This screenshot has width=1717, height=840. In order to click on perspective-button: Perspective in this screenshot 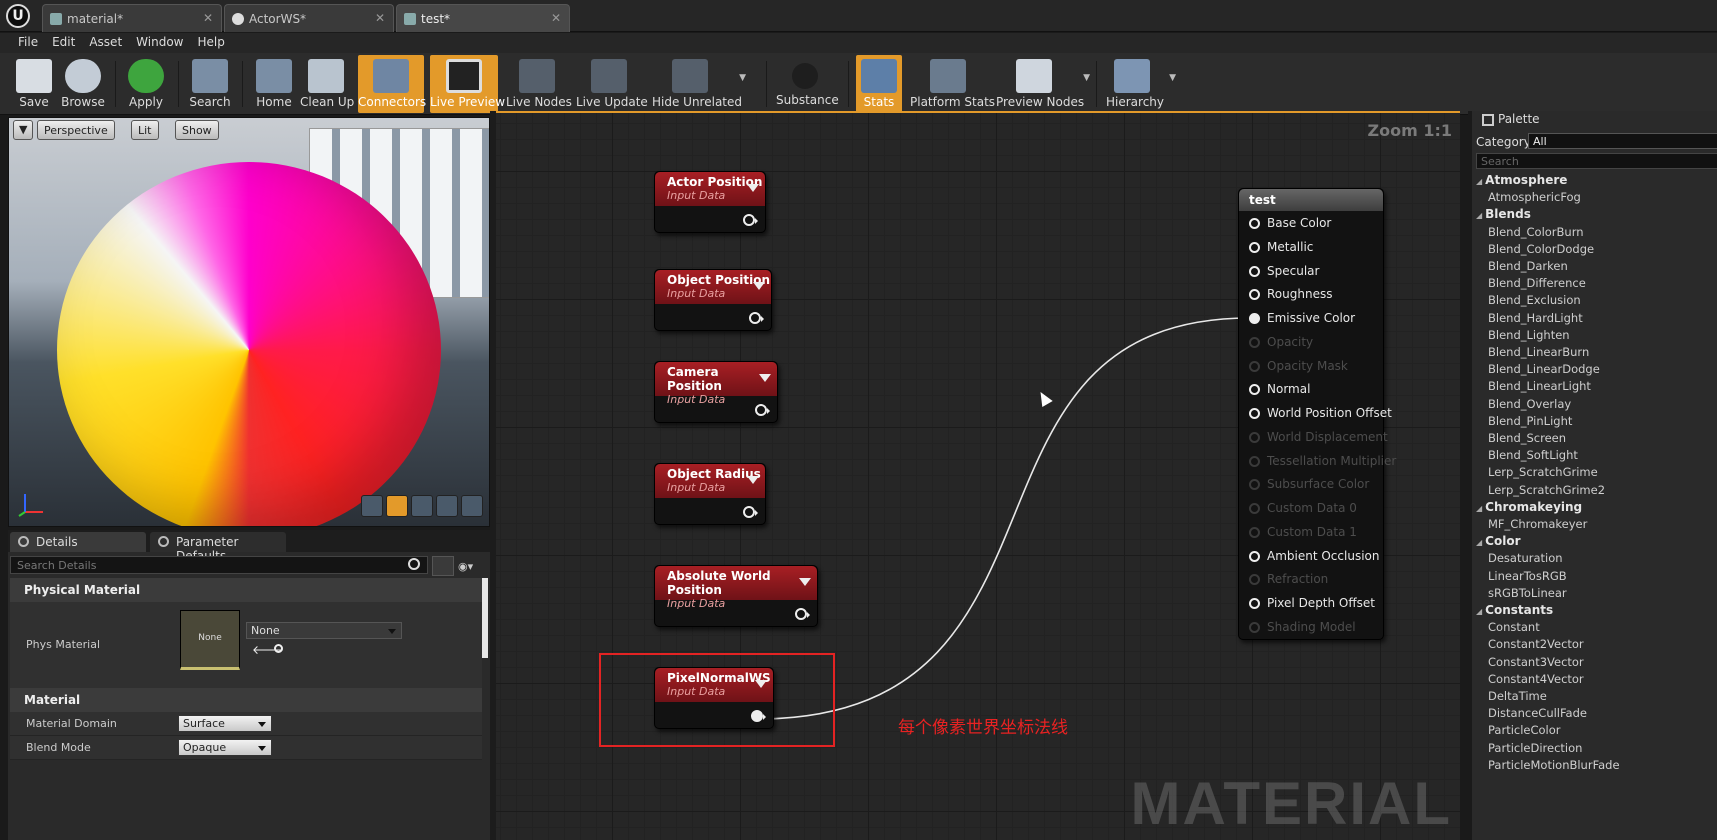, I will do `click(76, 130)`.